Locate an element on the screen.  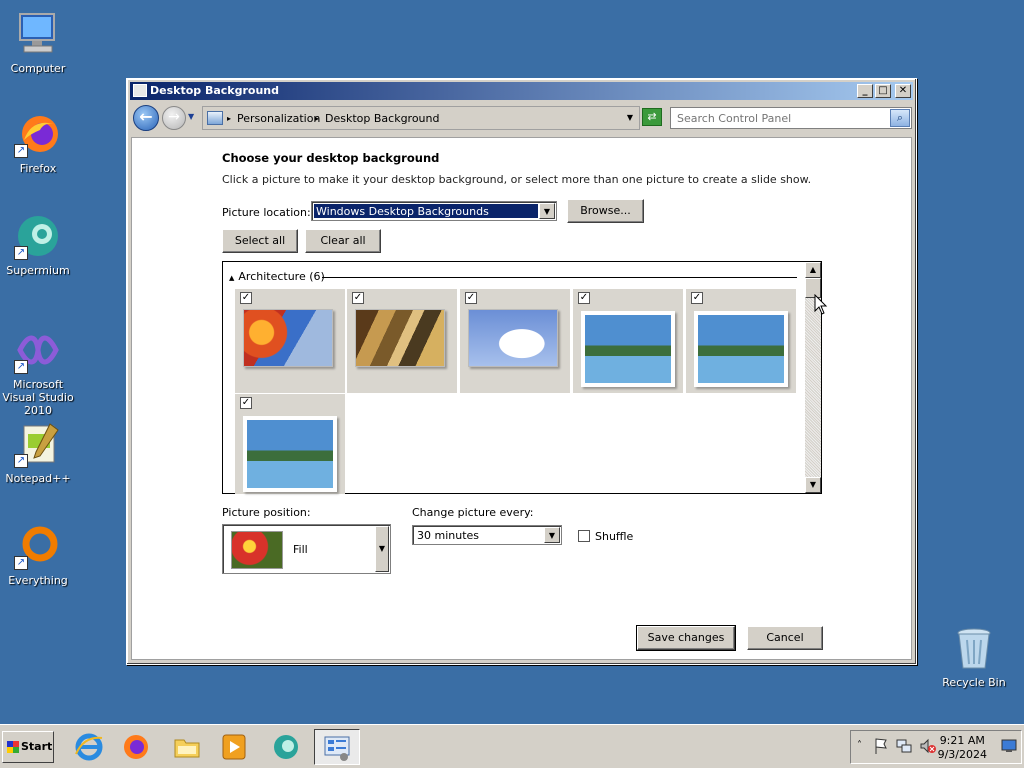
taskbar-firefox is located at coordinates (136, 747).